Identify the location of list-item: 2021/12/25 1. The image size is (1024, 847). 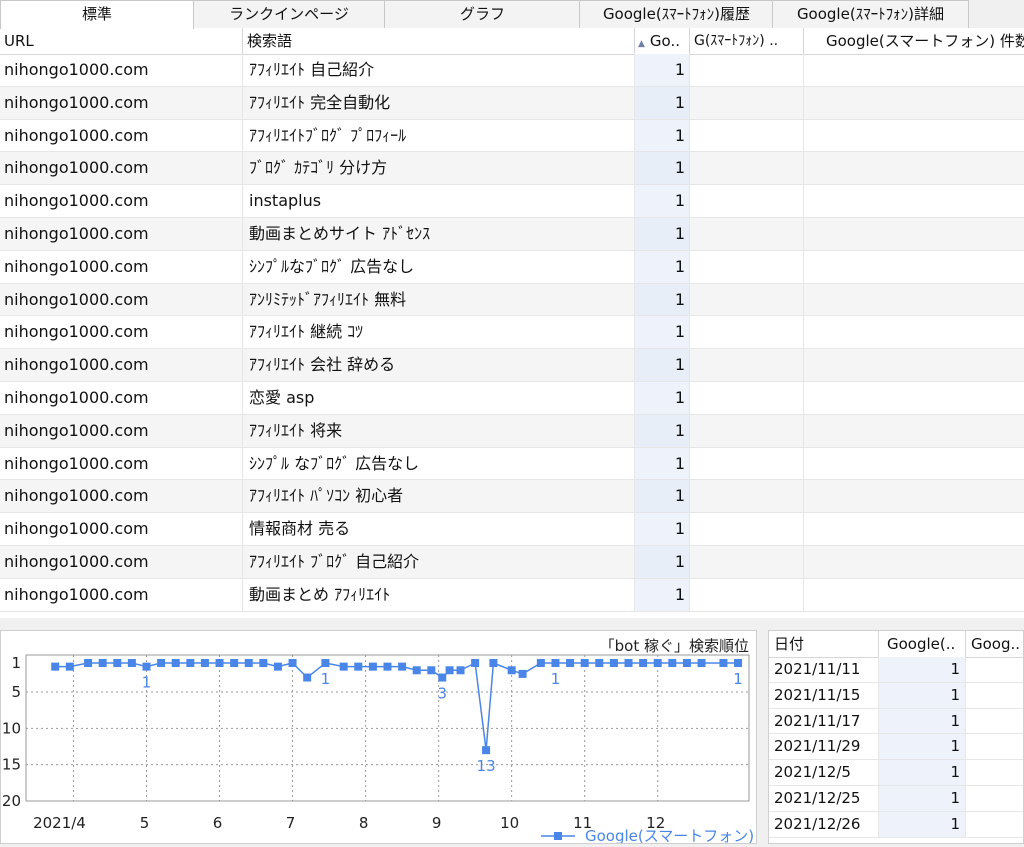
(896, 799).